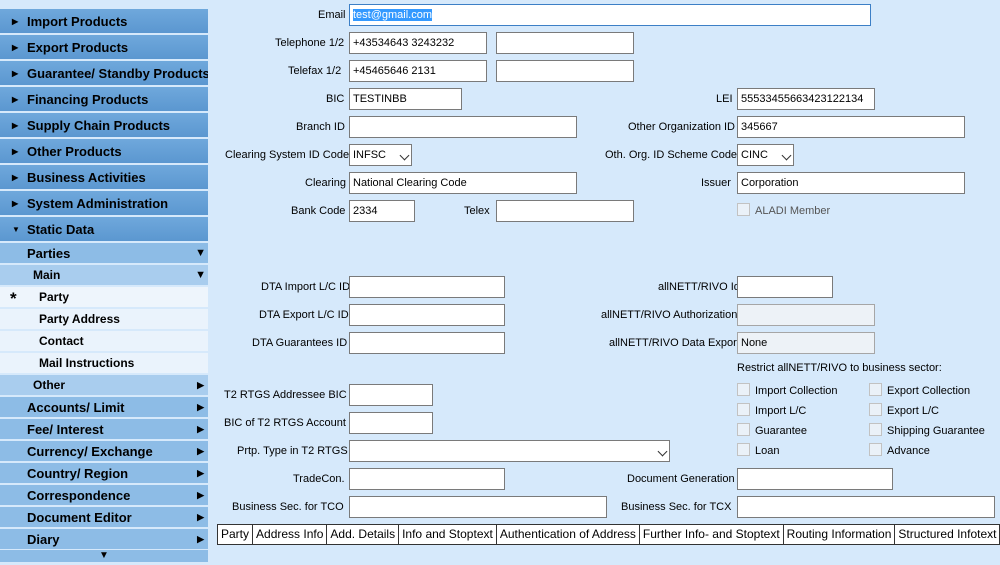  Describe the element at coordinates (839, 535) in the screenshot. I see `tab-routing-info: Routing Information` at that location.